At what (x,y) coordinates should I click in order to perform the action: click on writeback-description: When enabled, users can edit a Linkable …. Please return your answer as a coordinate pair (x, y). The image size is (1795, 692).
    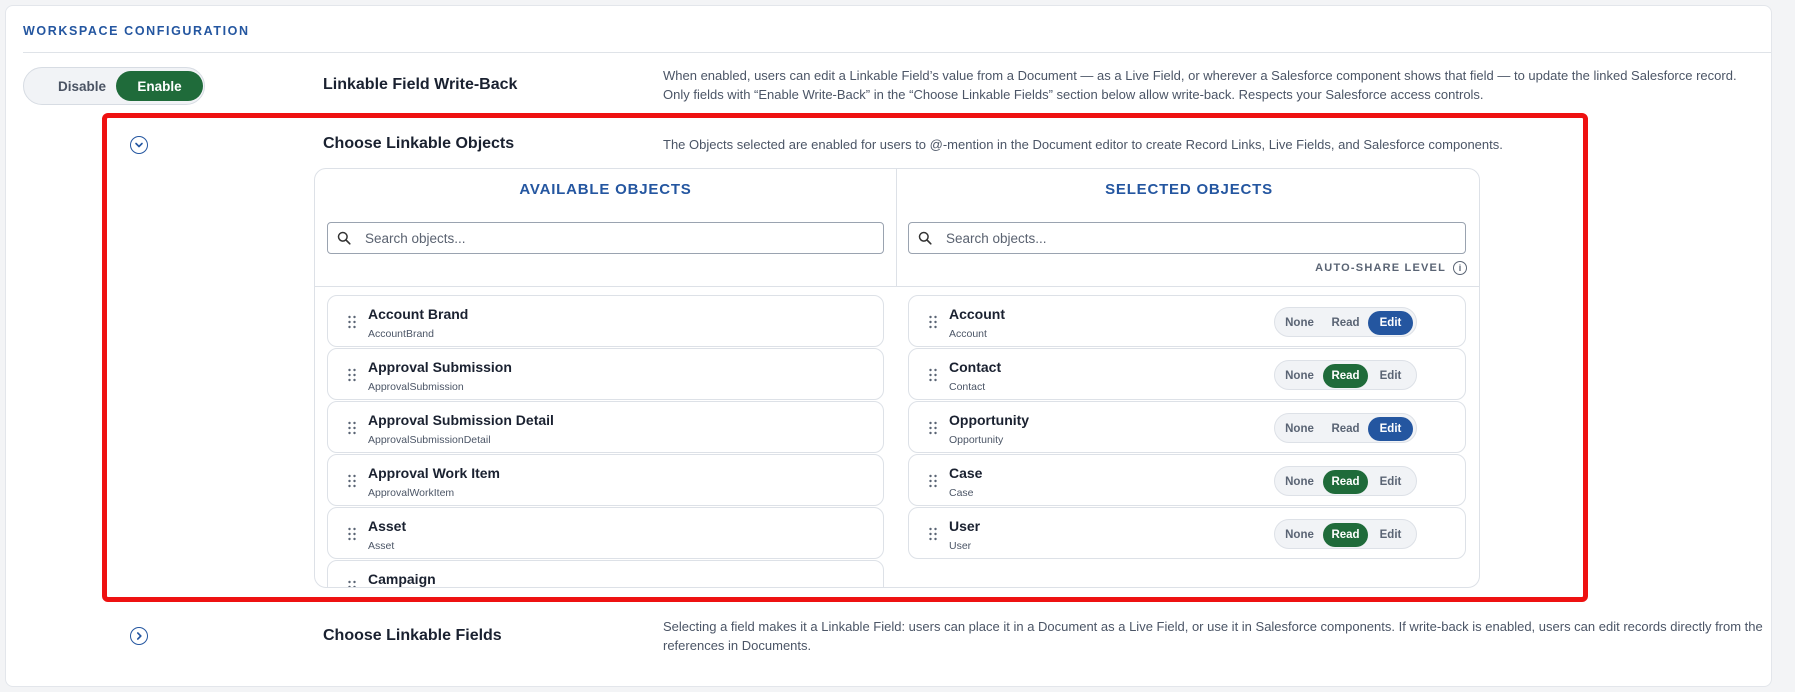
    Looking at the image, I should click on (1200, 85).